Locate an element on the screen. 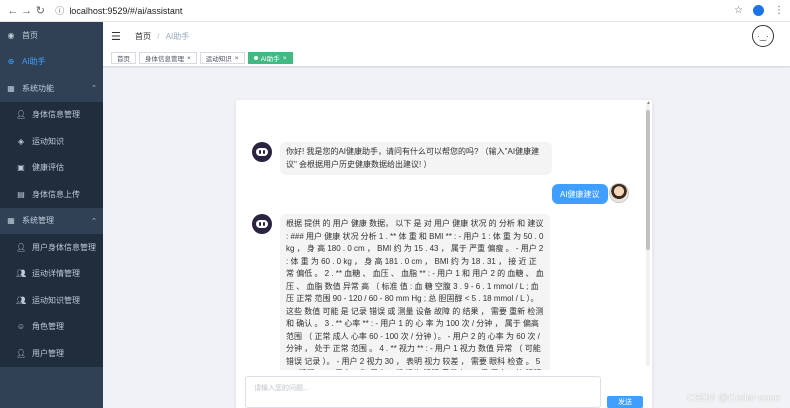  sidebar-item-exercise-knowledge-manage: 👥︎ 运动知识管理 is located at coordinates (51, 300).